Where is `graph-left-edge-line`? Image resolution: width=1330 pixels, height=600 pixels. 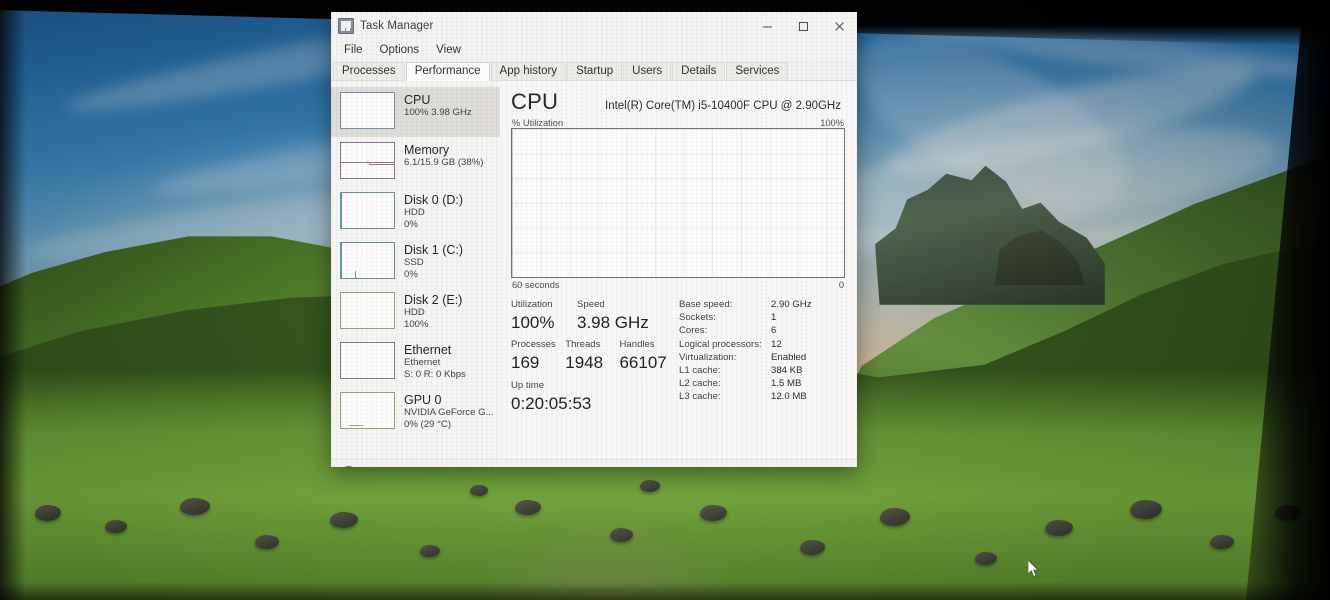
graph-left-edge-line is located at coordinates (512, 203).